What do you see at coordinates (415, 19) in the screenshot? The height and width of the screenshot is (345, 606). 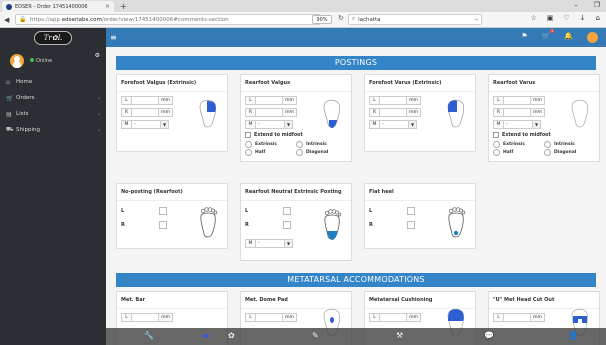 I see `browser-search-input: ⌕ lachatta →` at bounding box center [415, 19].